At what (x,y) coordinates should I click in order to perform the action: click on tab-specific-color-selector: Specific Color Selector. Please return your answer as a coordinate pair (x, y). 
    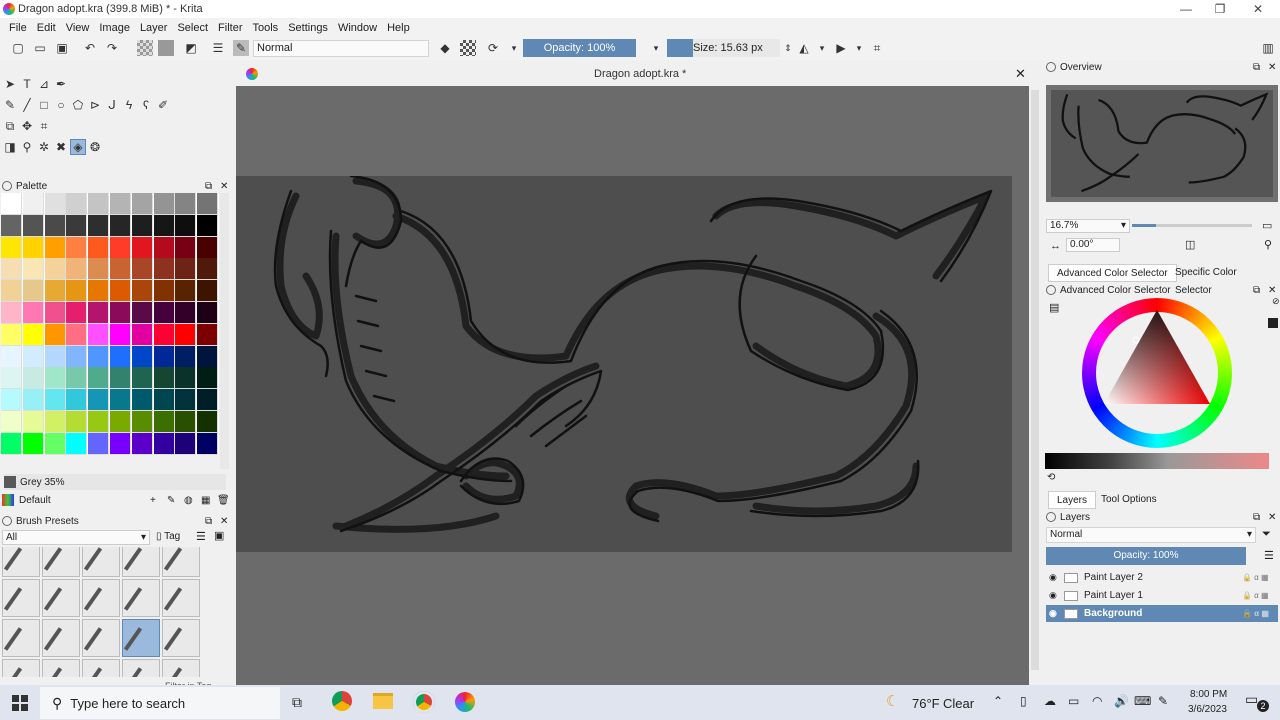
    Looking at the image, I should click on (1223, 280).